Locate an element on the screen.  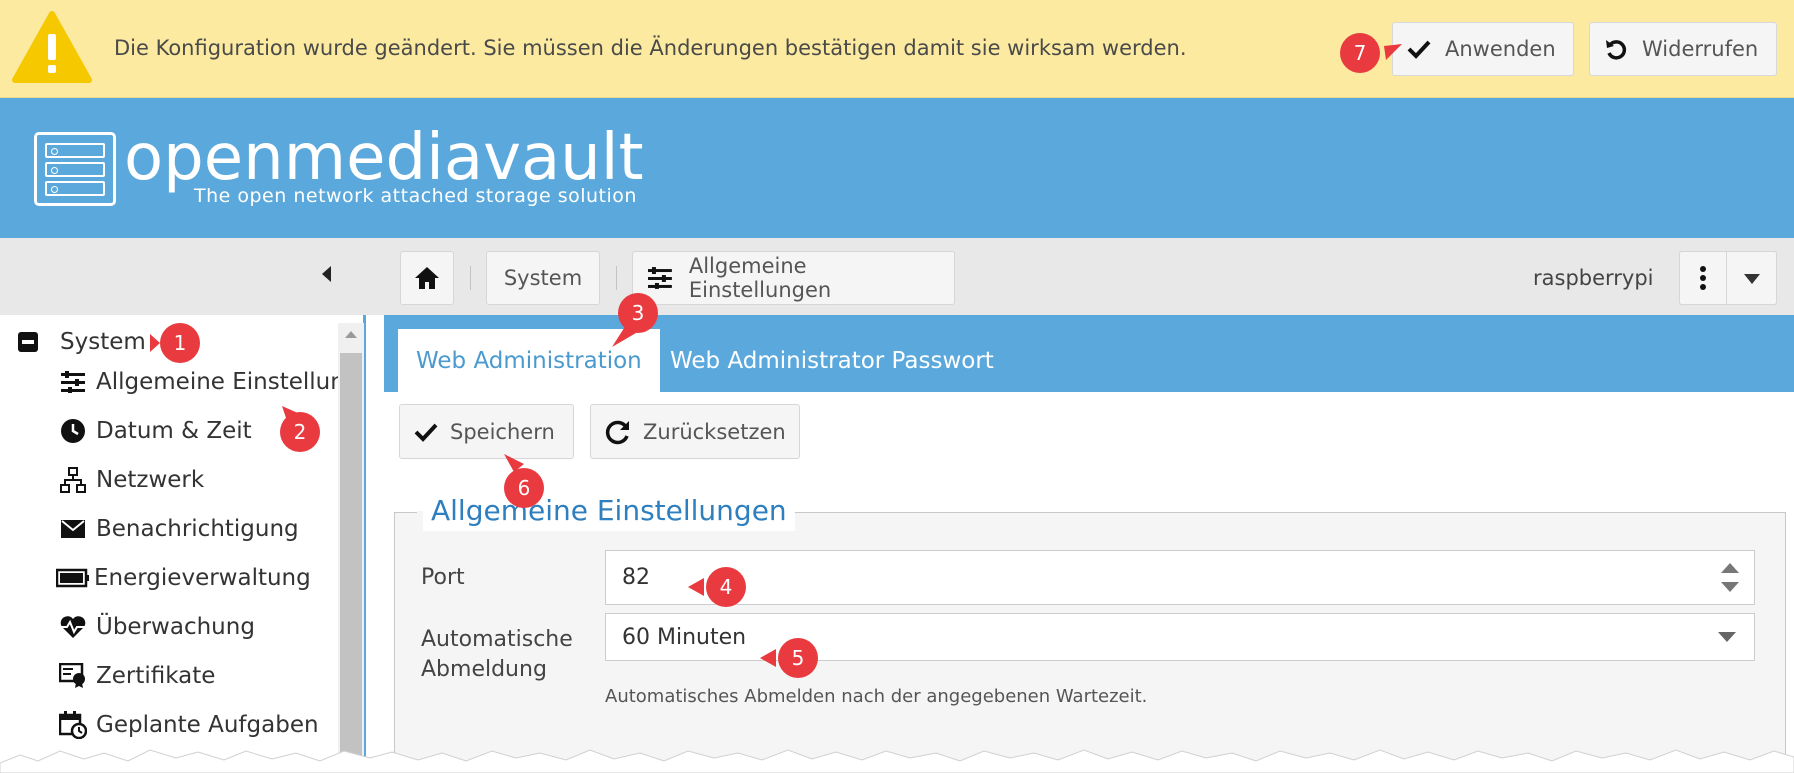
certificate-icon is located at coordinates (73, 676).